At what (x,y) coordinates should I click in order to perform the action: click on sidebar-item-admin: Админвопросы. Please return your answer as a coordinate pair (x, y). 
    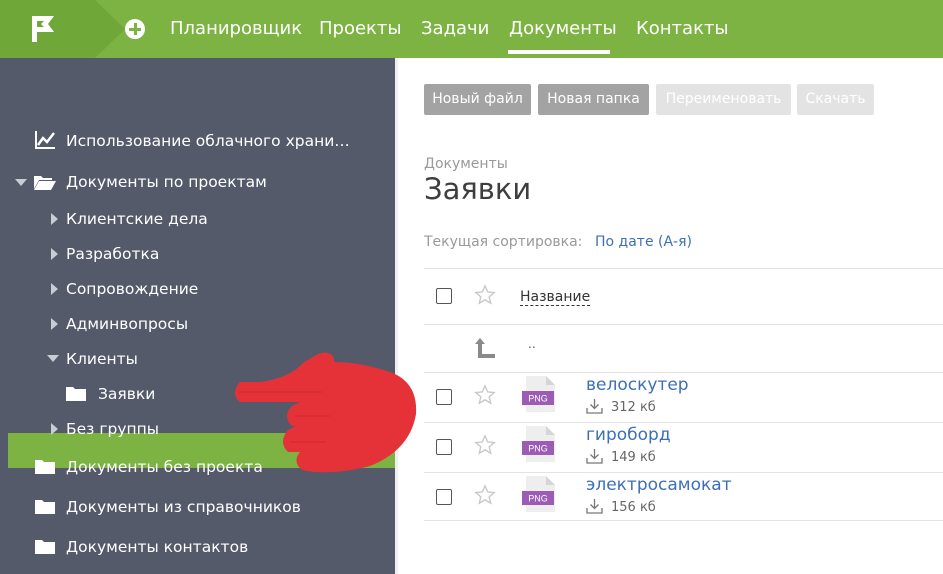
    Looking at the image, I should click on (197, 324).